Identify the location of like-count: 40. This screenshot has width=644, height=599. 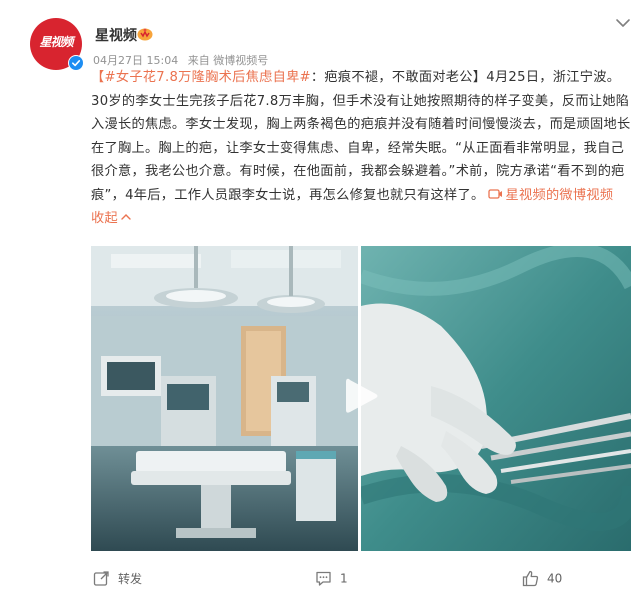
(555, 578).